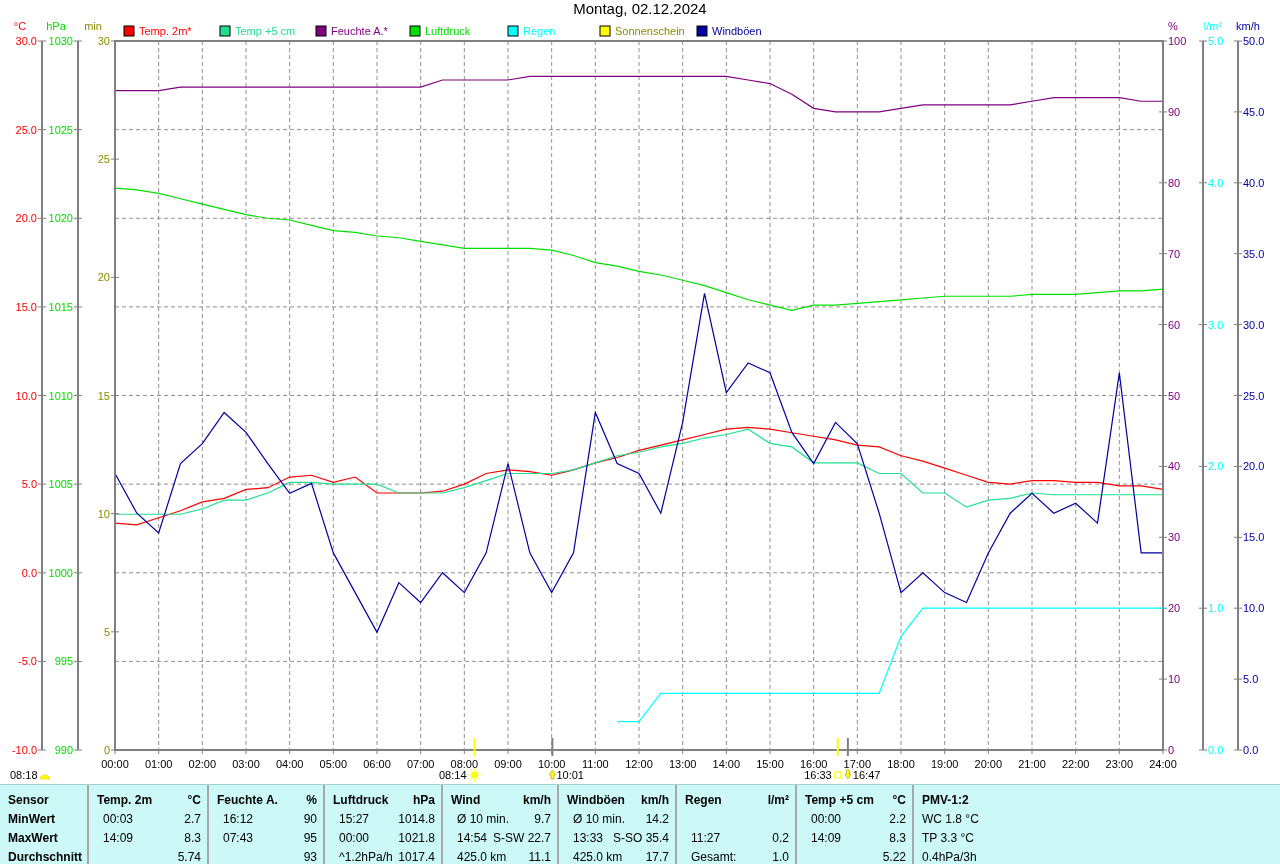  I want to click on table-cell: 0.2, so click(780, 837).